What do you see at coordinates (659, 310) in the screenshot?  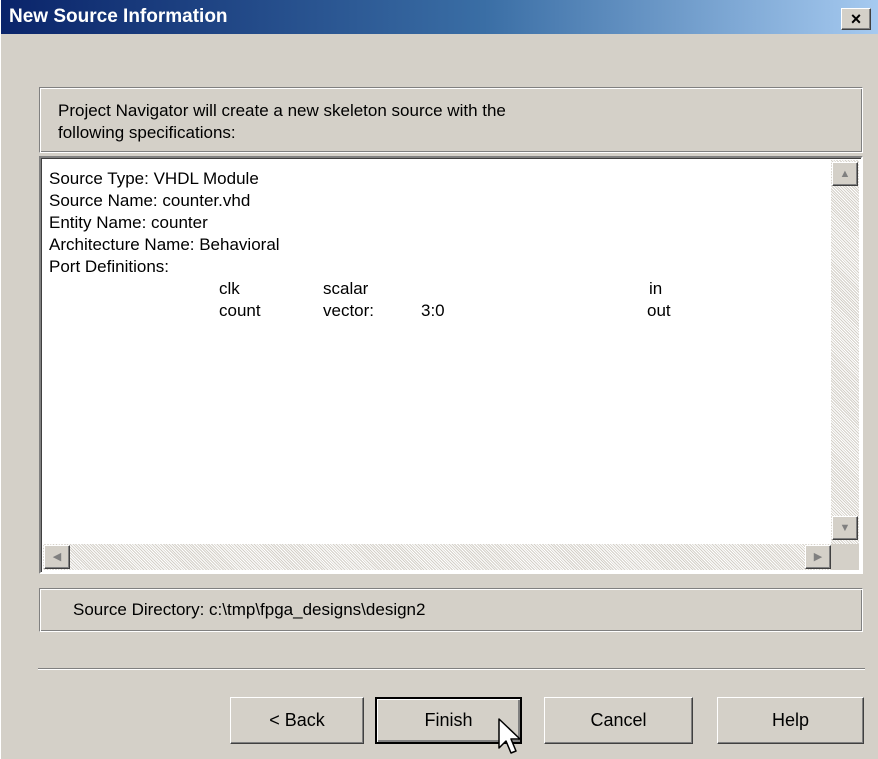 I see `port-direction: out` at bounding box center [659, 310].